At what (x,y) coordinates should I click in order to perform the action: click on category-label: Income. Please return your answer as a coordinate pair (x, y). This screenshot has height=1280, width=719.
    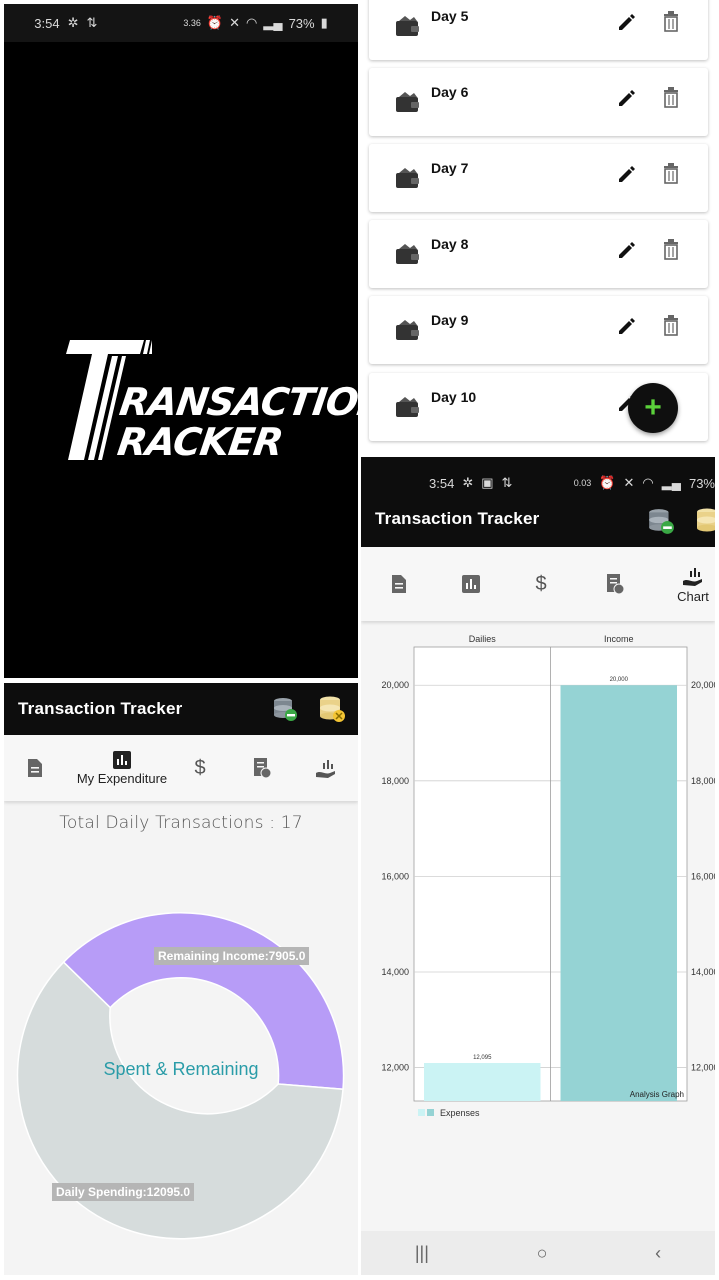
    Looking at the image, I should click on (619, 639).